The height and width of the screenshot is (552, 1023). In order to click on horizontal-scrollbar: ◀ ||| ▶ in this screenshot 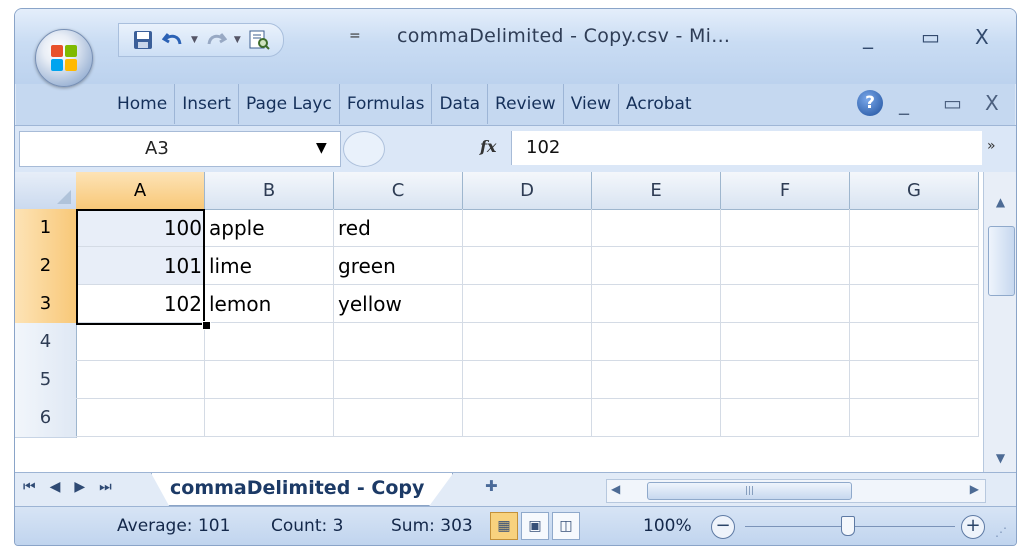, I will do `click(796, 491)`.